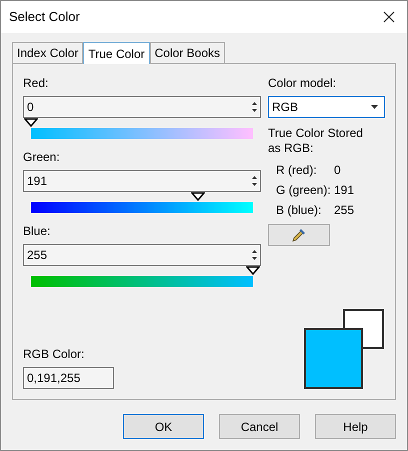  I want to click on number-field: 255, so click(142, 255).